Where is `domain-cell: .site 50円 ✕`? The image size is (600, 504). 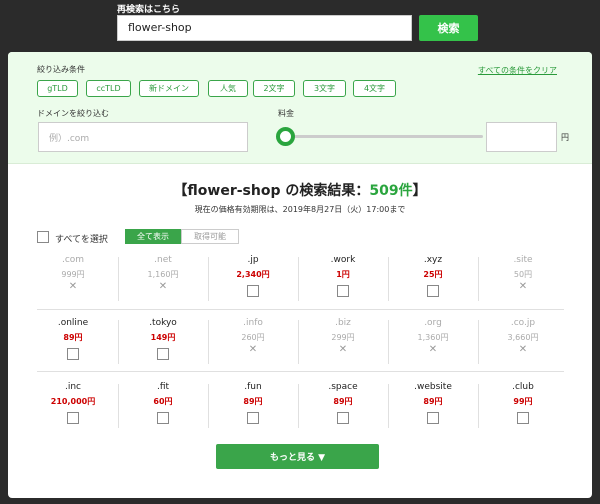 domain-cell: .site 50円 ✕ is located at coordinates (523, 281).